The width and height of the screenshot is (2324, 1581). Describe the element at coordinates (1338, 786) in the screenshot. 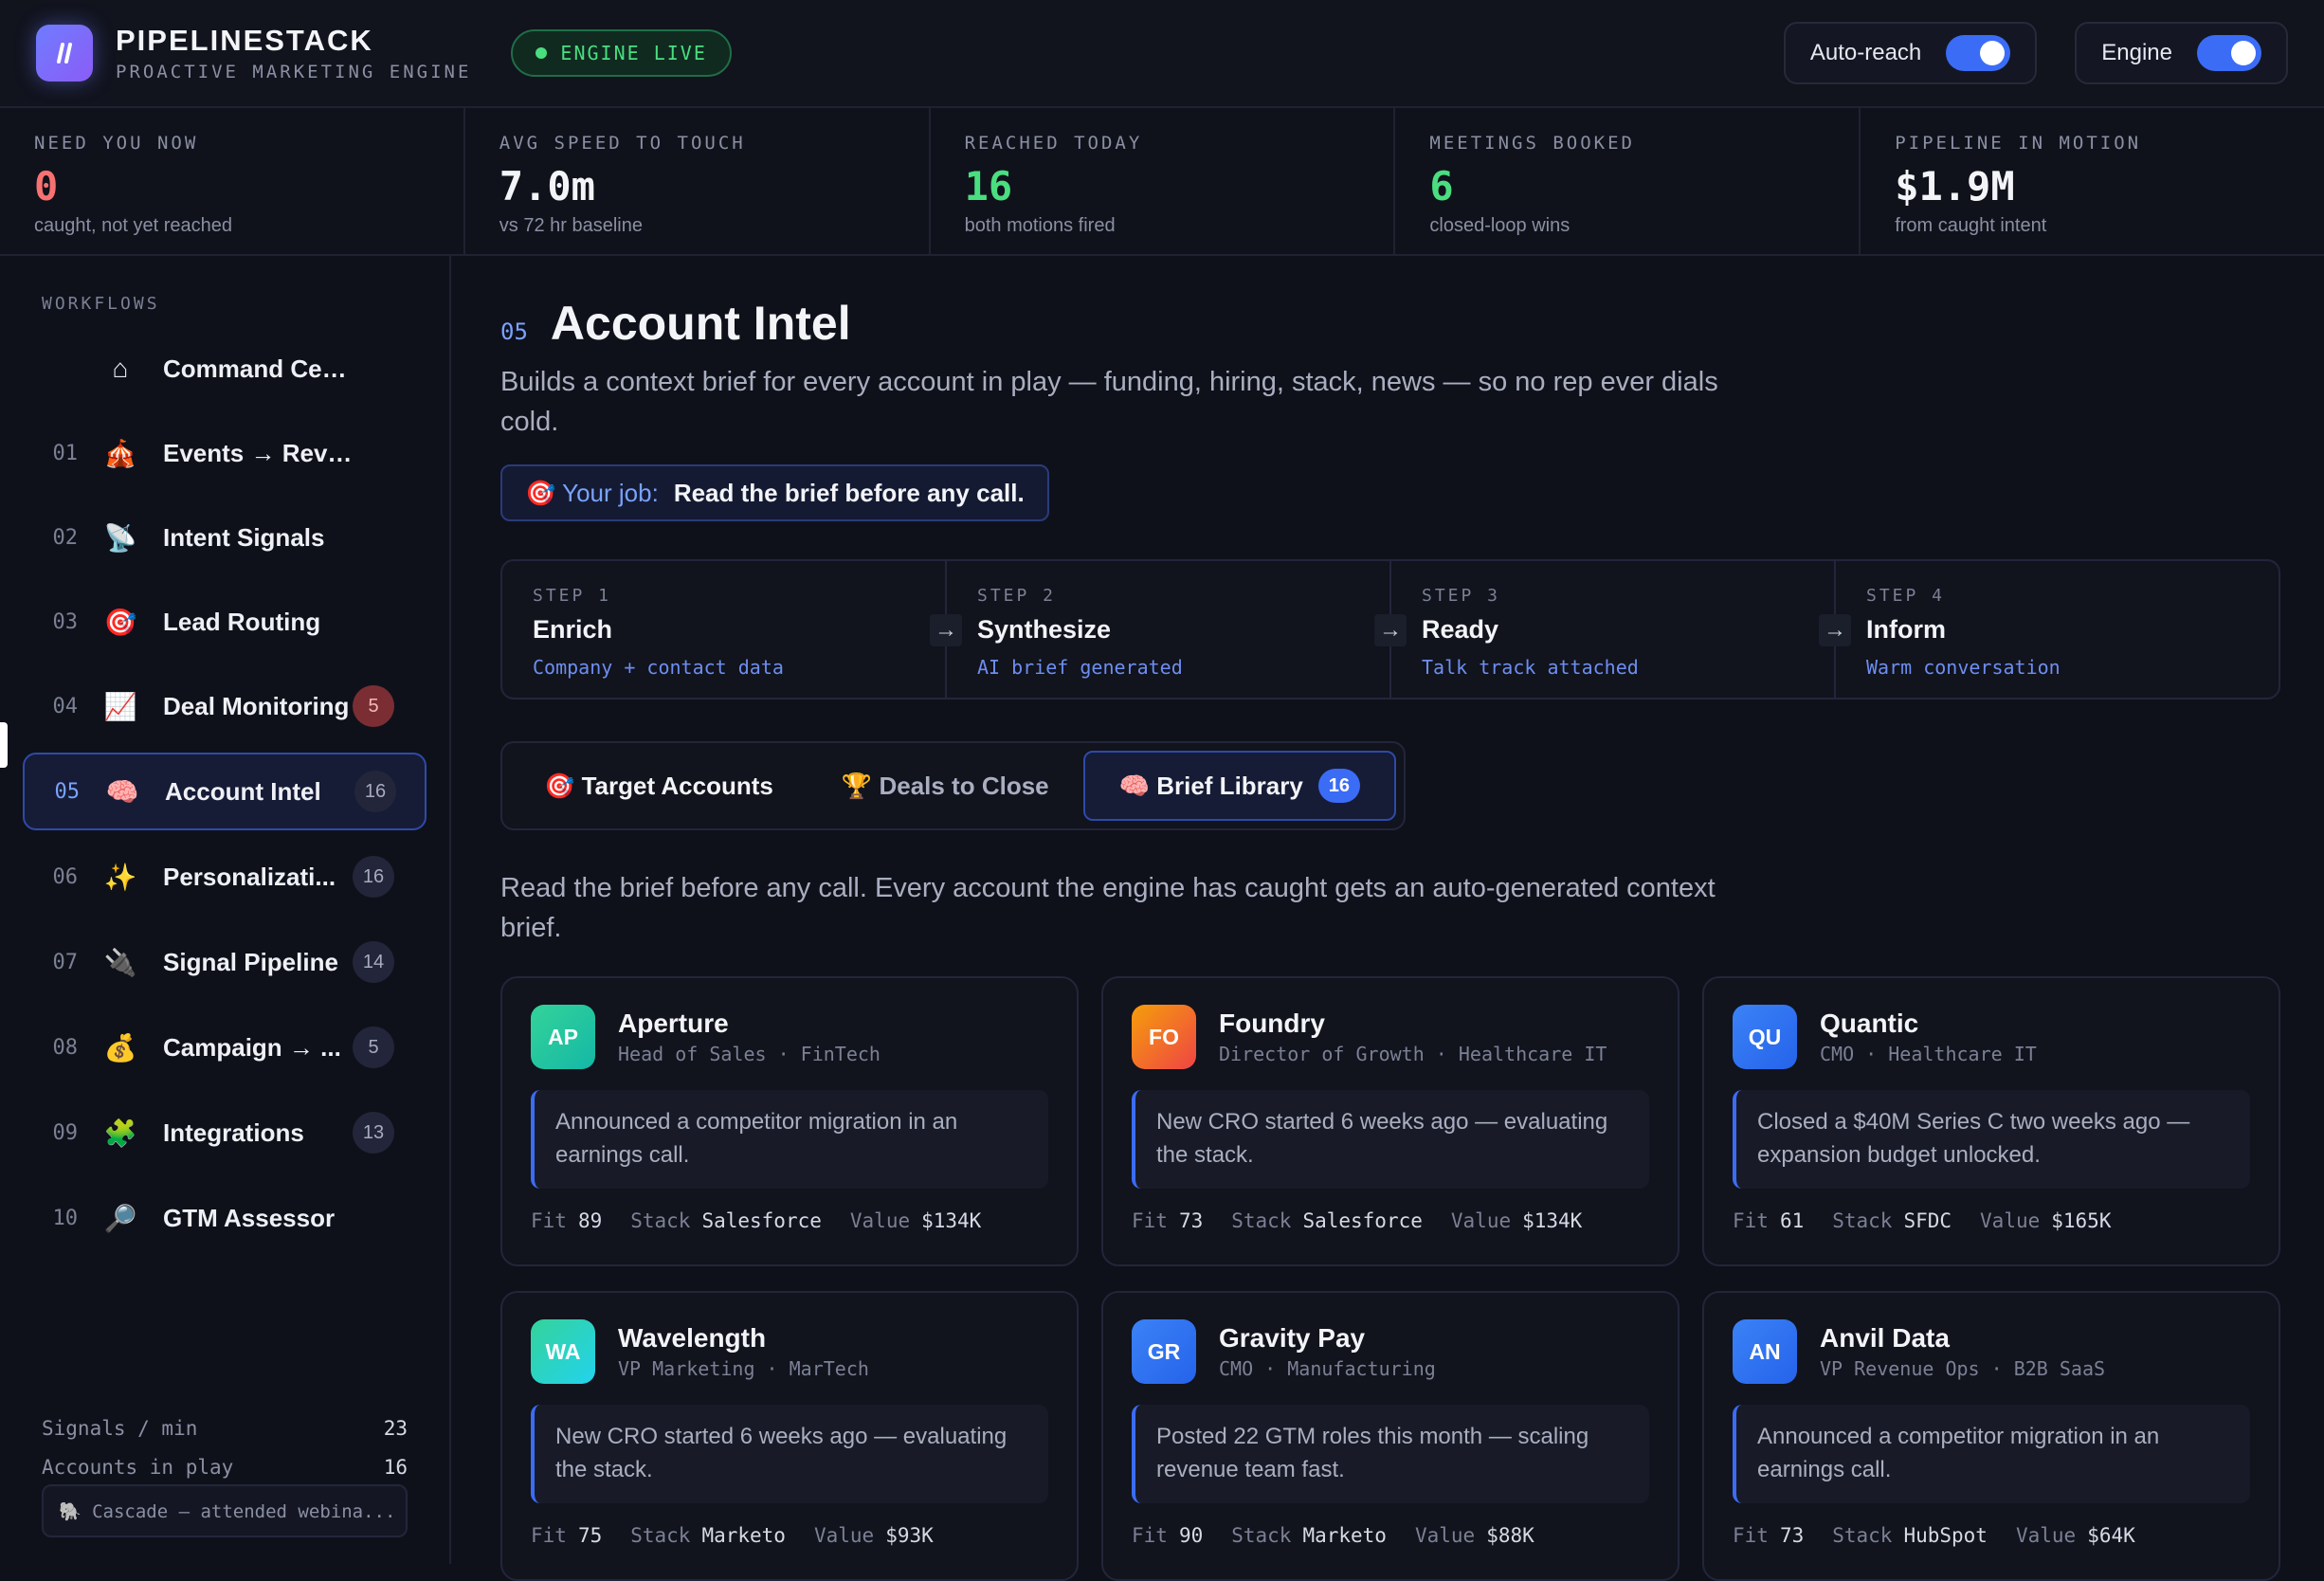

I see `tab-badge: 16` at that location.